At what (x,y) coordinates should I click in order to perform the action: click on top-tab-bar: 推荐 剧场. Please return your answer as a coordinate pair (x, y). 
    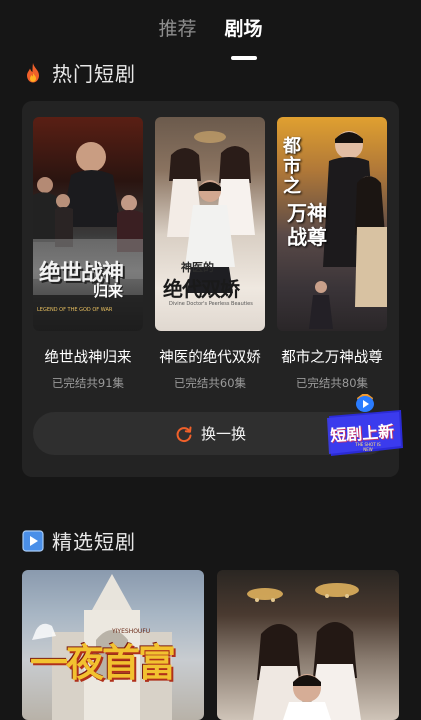
    Looking at the image, I should click on (210, 34).